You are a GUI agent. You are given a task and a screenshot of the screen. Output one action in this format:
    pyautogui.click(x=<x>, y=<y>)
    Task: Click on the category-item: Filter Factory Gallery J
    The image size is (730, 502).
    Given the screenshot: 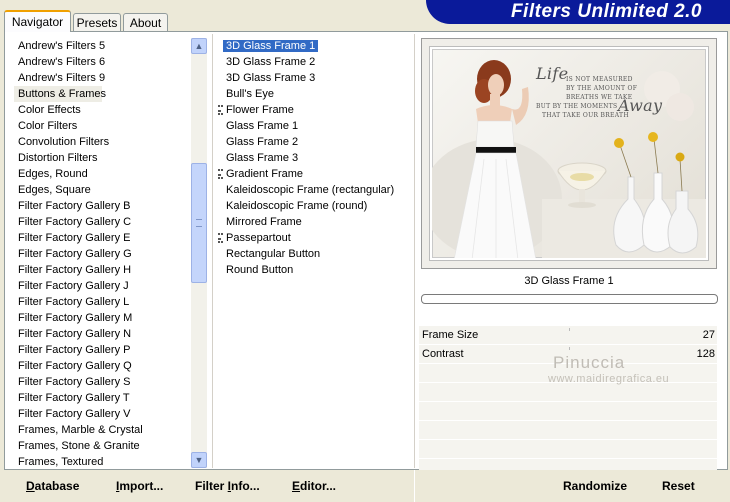 What is the action you would take?
    pyautogui.click(x=103, y=286)
    